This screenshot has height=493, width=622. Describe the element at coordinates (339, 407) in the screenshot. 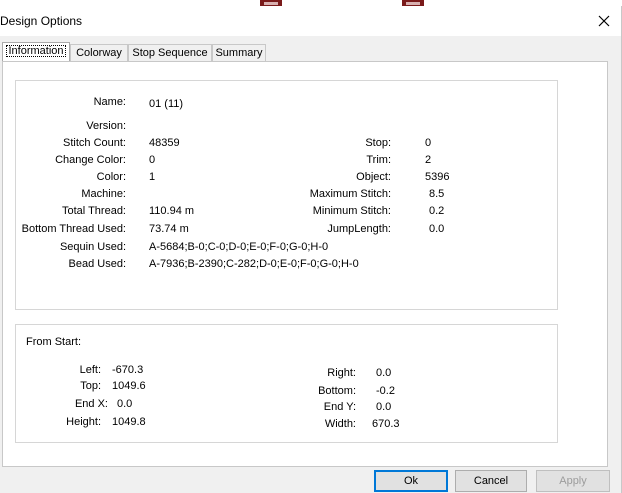

I see `end-y-label: End Y:` at that location.